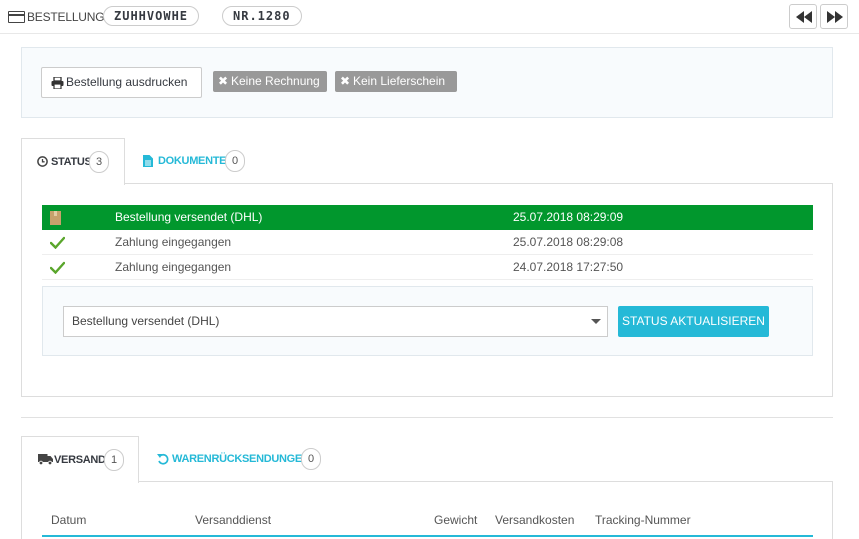 The width and height of the screenshot is (859, 539). I want to click on backward-icon, so click(804, 17).